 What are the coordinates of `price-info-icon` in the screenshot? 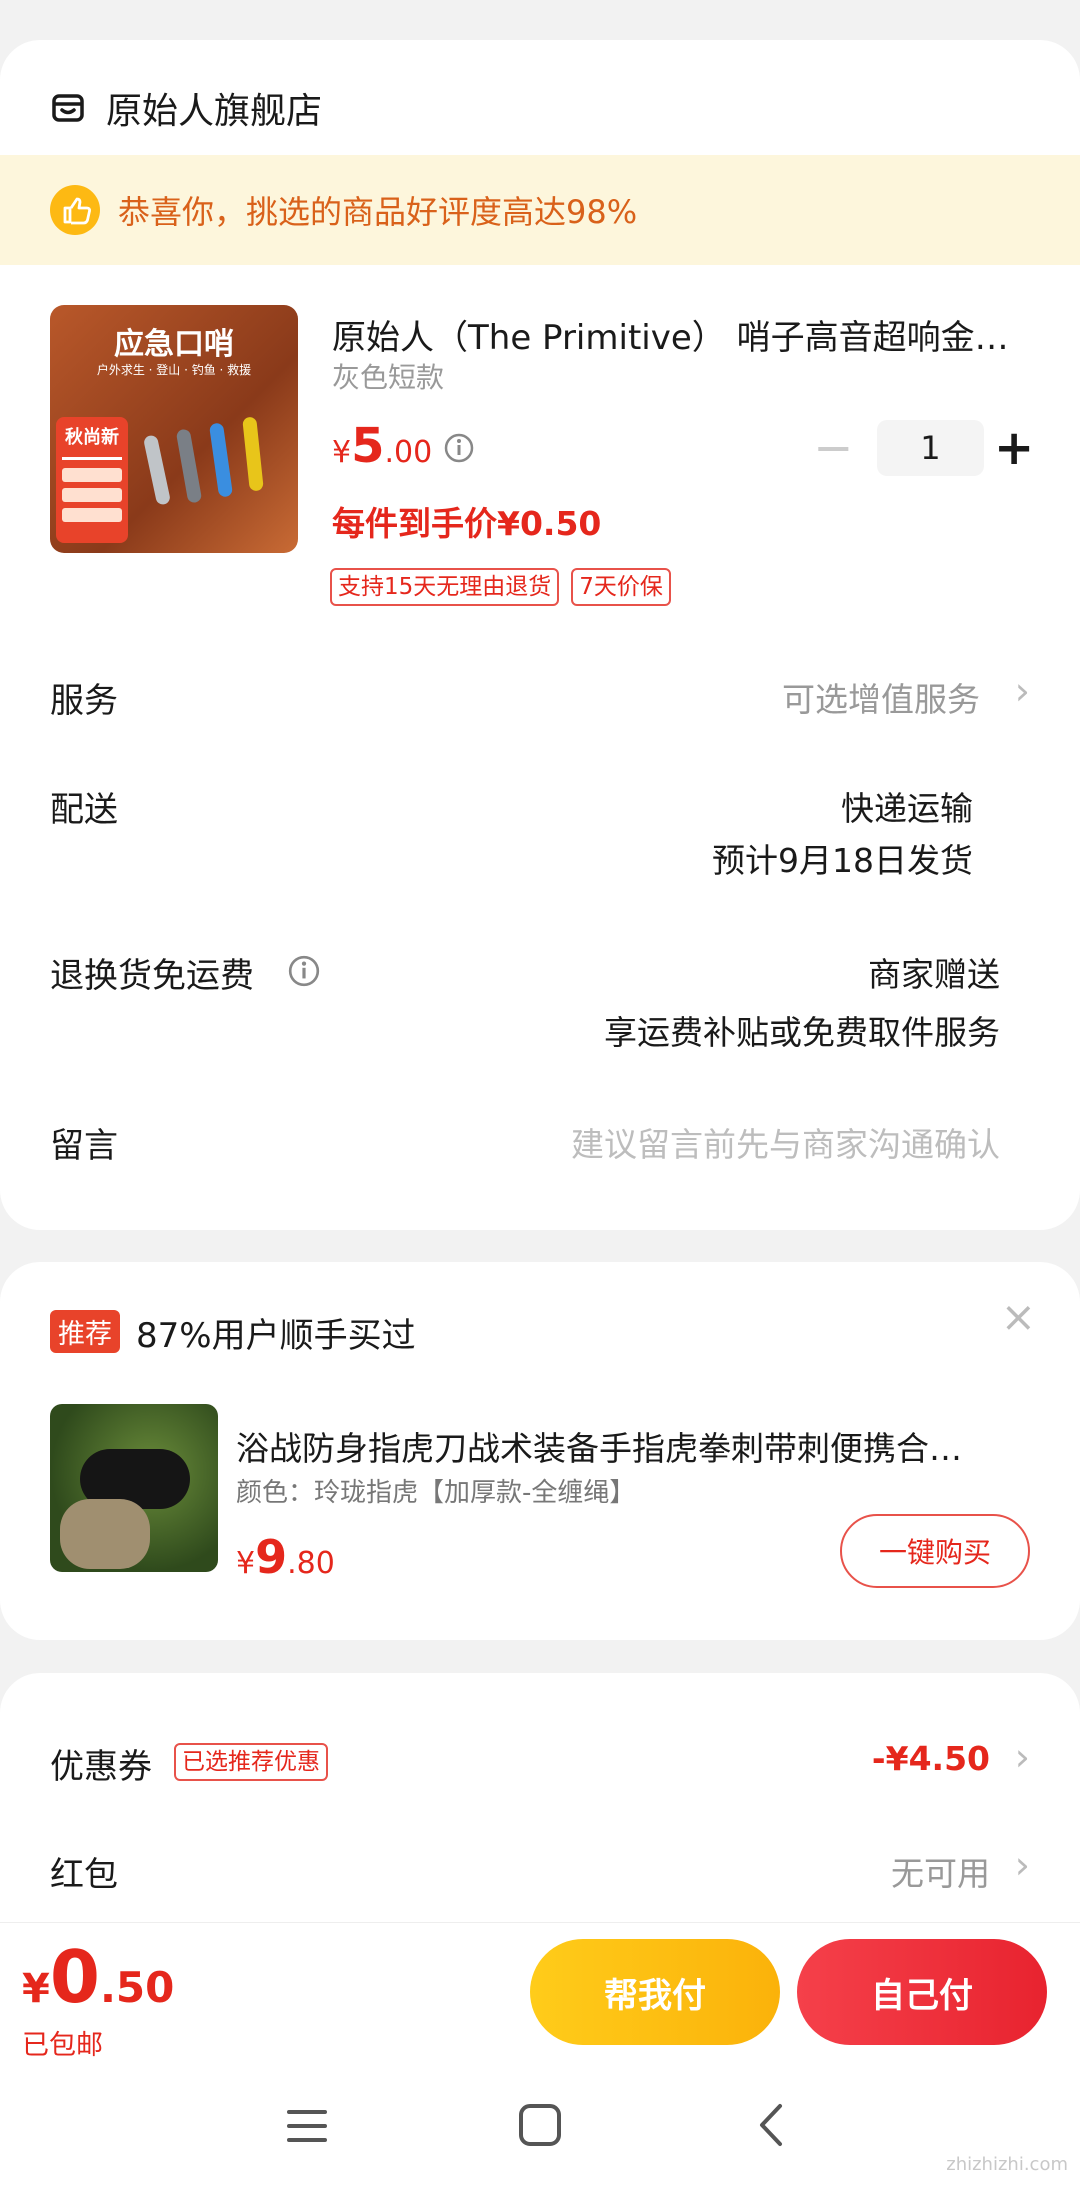 It's located at (459, 448).